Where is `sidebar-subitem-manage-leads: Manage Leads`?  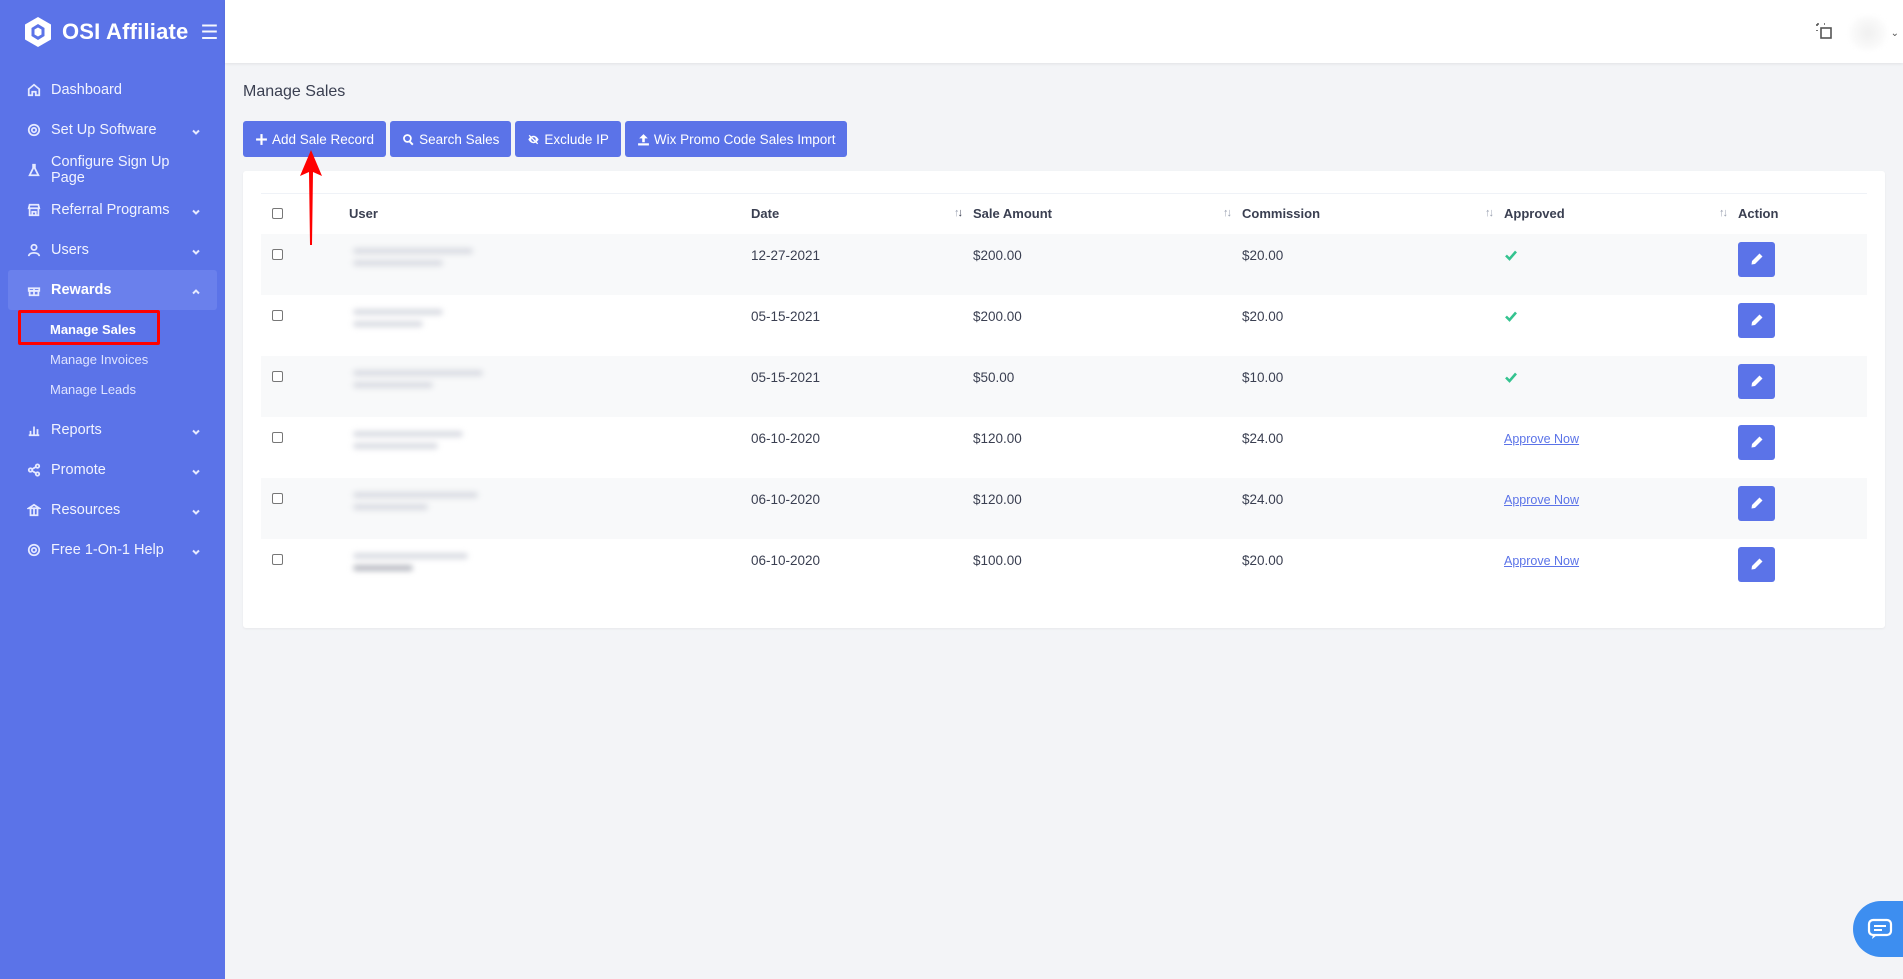 sidebar-subitem-manage-leads: Manage Leads is located at coordinates (112, 389).